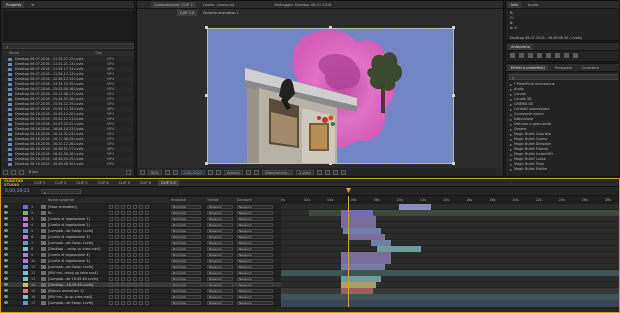 The image size is (620, 313). What do you see at coordinates (566, 55) in the screenshot?
I see `loop-icon` at bounding box center [566, 55].